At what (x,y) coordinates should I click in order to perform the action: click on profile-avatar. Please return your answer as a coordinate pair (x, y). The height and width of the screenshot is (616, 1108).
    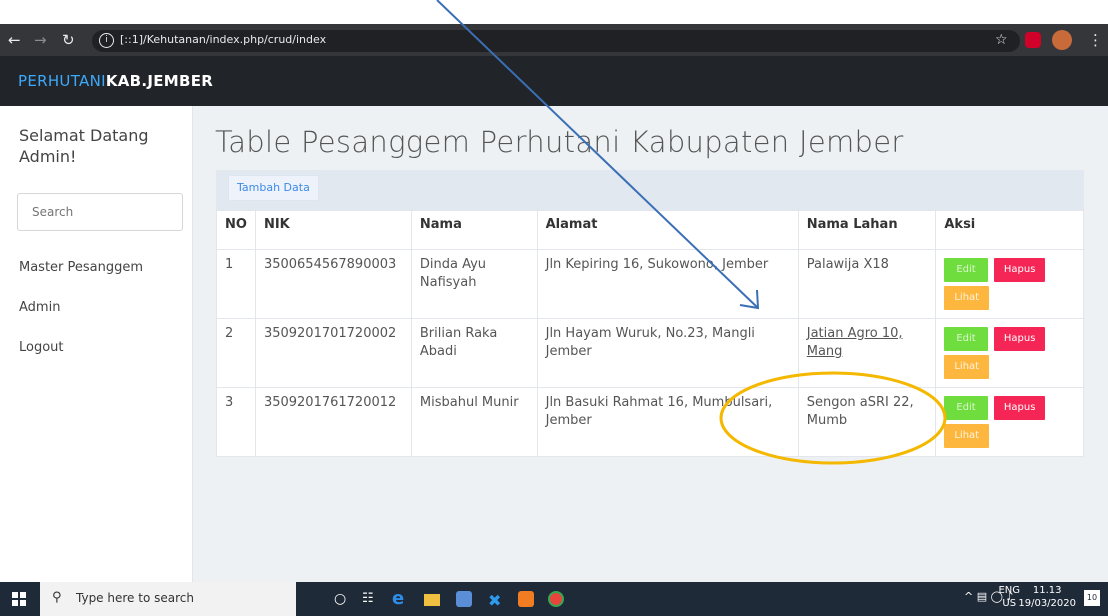
    Looking at the image, I should click on (1062, 40).